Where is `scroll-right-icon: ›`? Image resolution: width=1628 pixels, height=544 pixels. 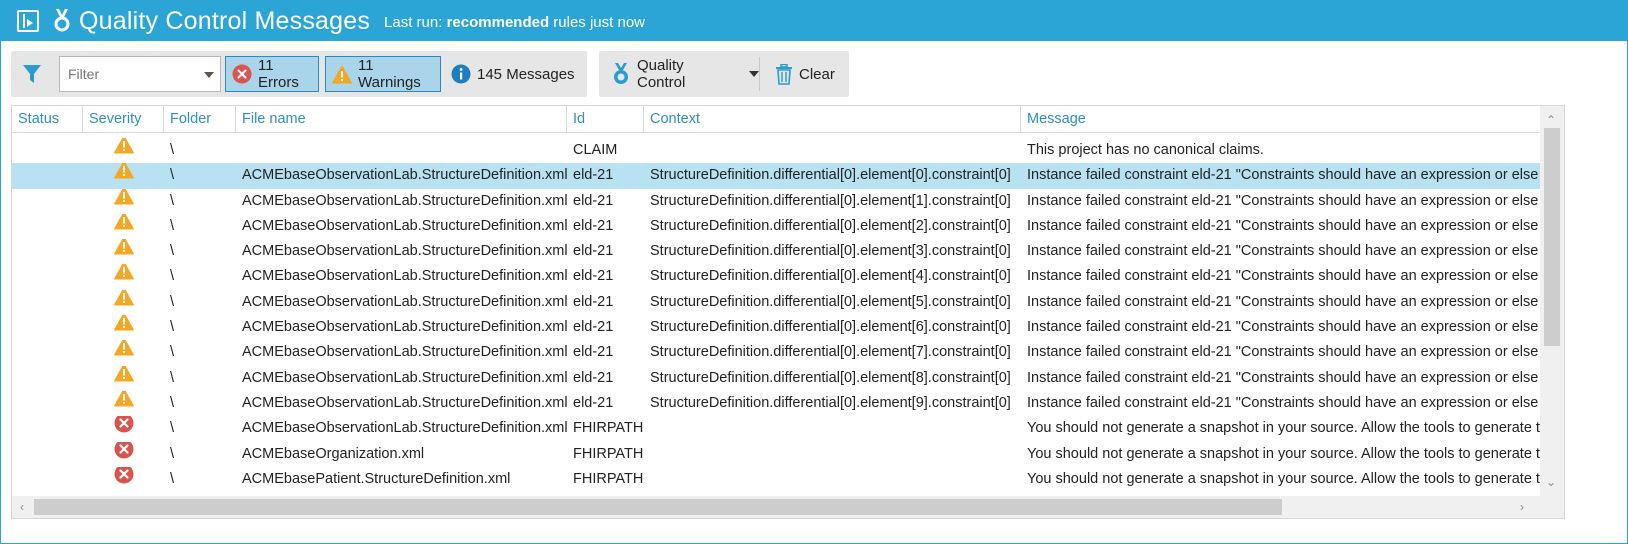 scroll-right-icon: › is located at coordinates (1522, 507).